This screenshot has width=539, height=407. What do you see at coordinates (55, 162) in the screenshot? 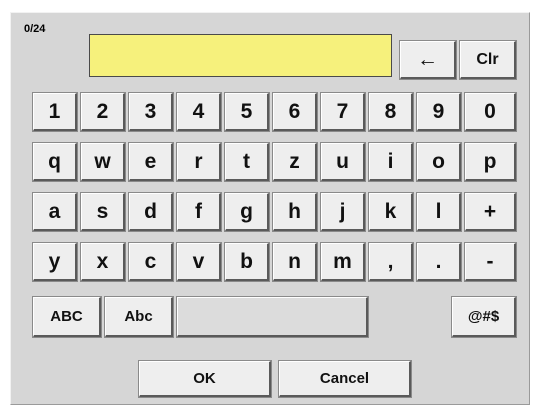
I see `key-q: q` at bounding box center [55, 162].